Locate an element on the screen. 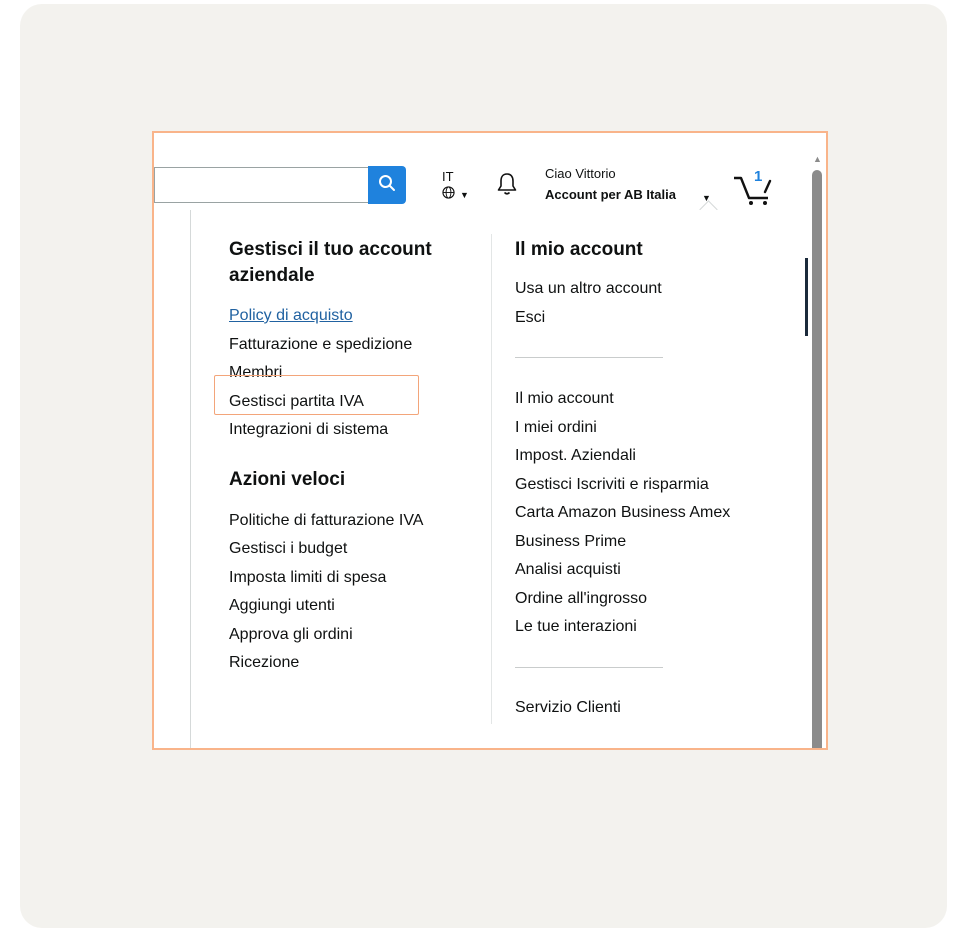 Image resolution: width=953 pixels, height=928 pixels. menu-item-receiving: Ricezione is located at coordinates (354, 663).